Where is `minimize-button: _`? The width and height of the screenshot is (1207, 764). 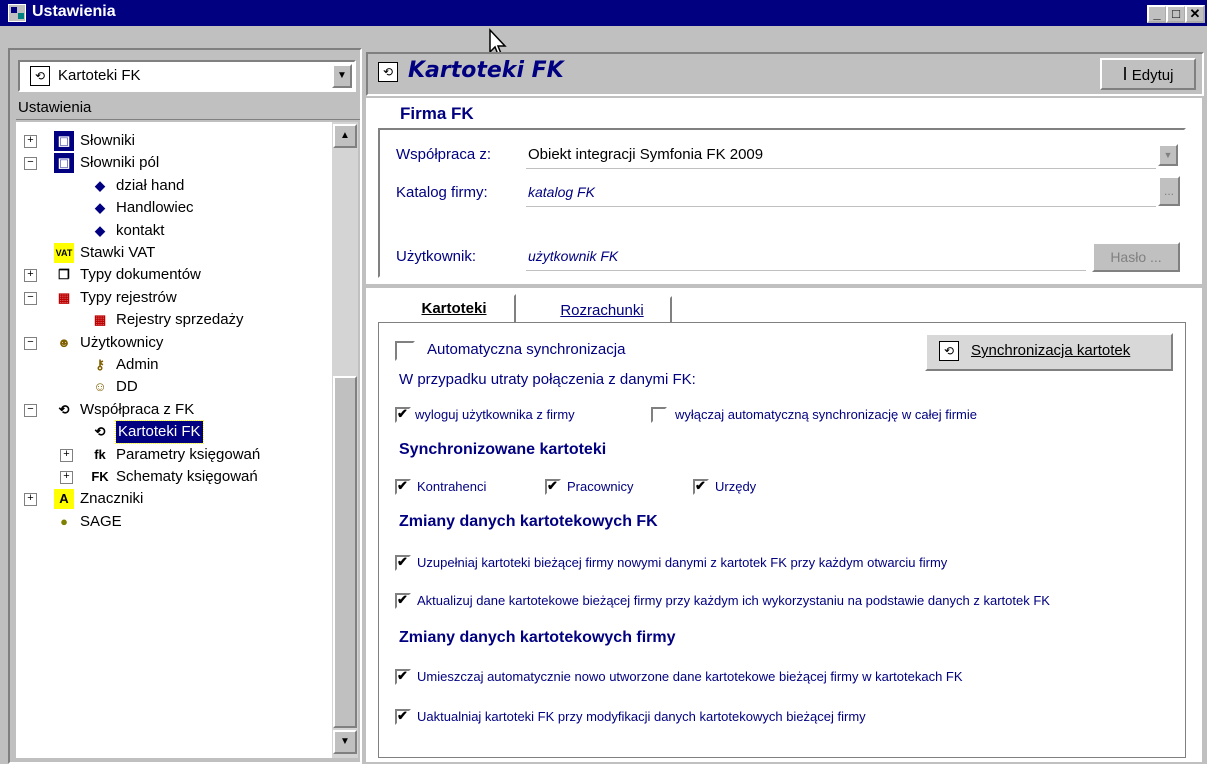 minimize-button: _ is located at coordinates (1157, 14).